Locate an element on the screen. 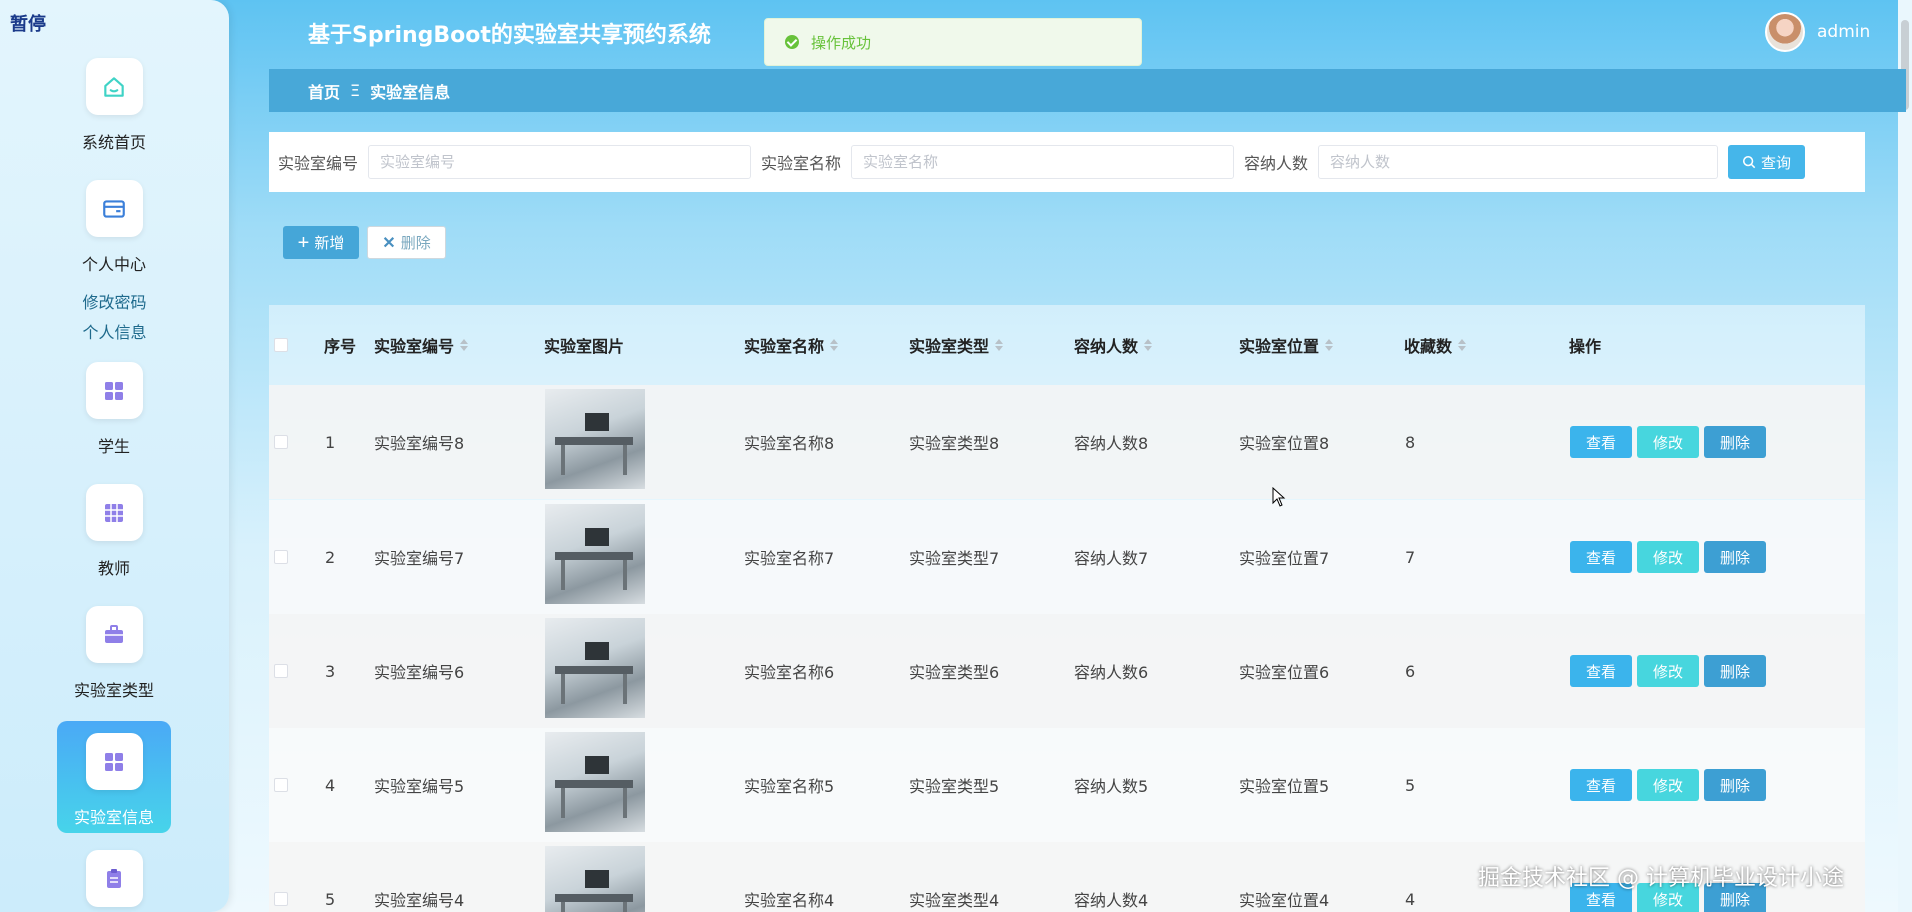 Image resolution: width=1912 pixels, height=912 pixels. row-favorites: 4 is located at coordinates (1410, 899).